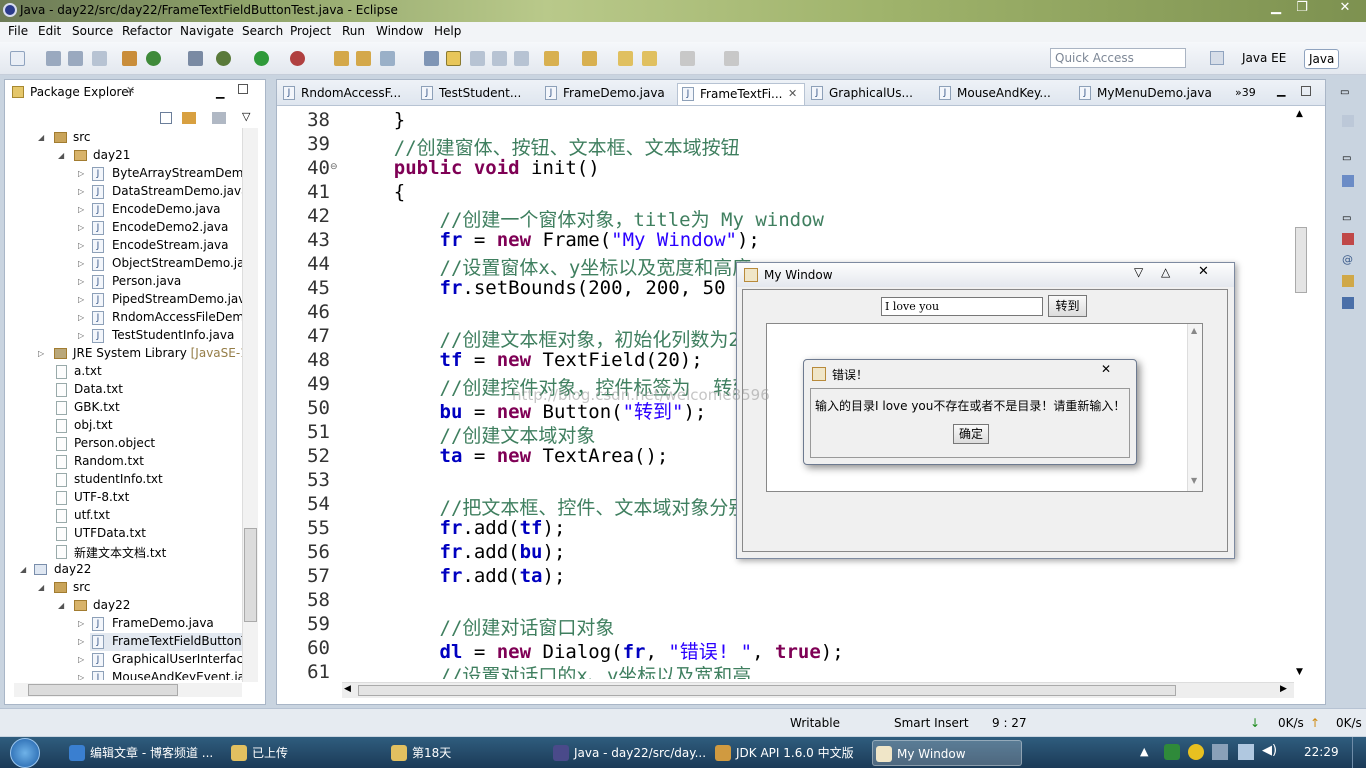 The height and width of the screenshot is (768, 1366). I want to click on back-icon, so click(649, 58).